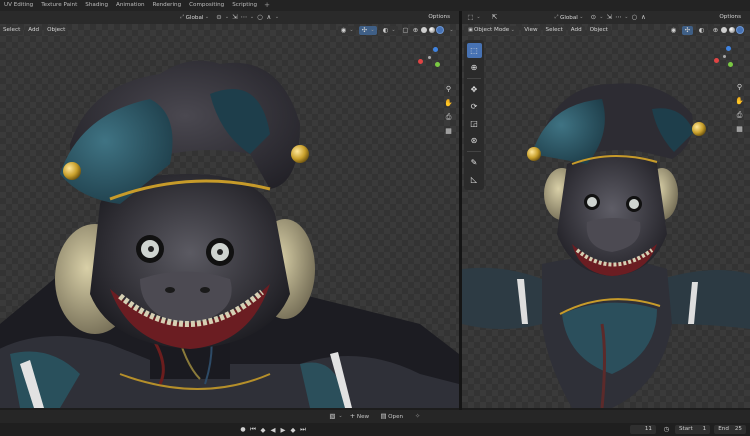 Image resolution: width=750 pixels, height=436 pixels. I want to click on image-browse-icon: ▧, so click(332, 416).